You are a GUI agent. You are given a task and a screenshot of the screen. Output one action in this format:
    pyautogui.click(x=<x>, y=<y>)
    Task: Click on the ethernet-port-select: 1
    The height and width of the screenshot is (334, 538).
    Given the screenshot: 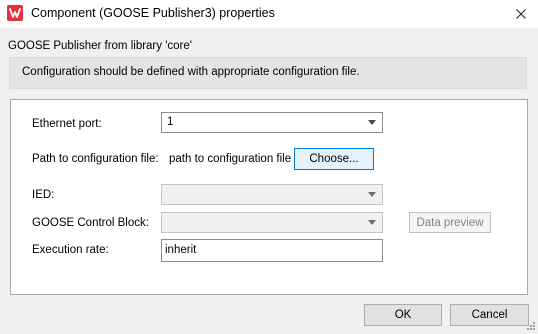 What is the action you would take?
    pyautogui.click(x=272, y=122)
    